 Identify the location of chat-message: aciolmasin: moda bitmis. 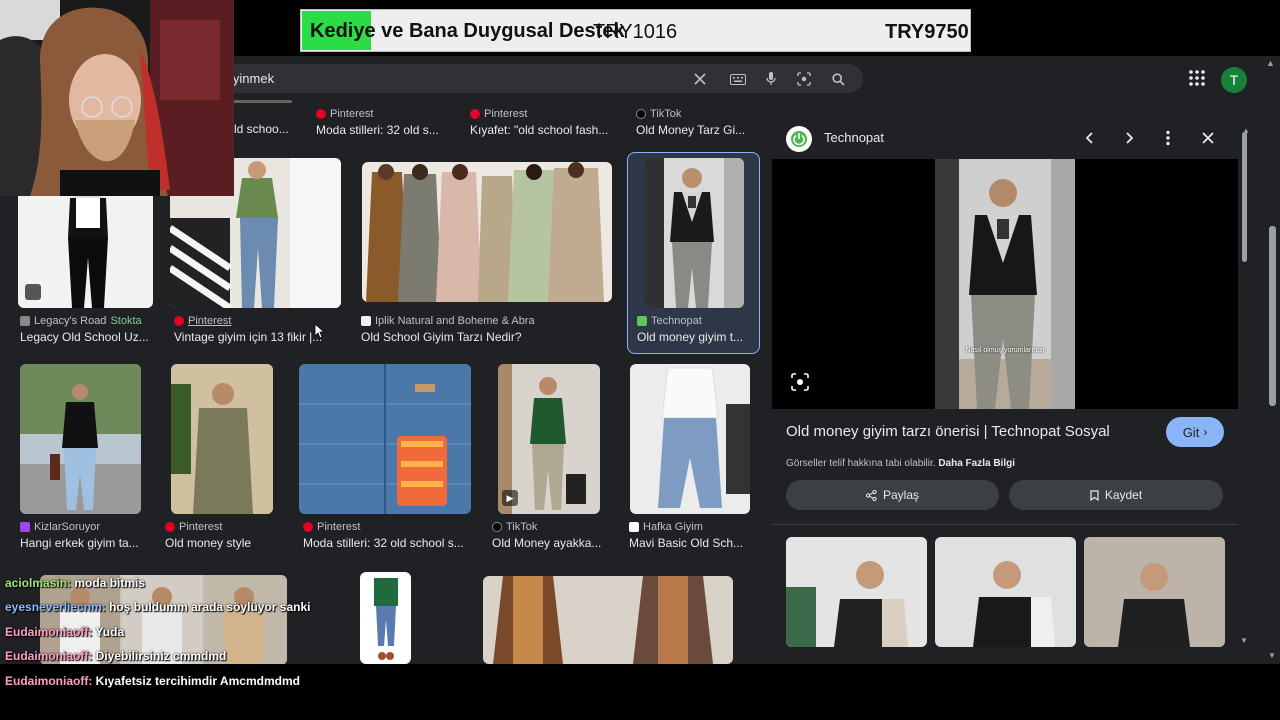
(75, 583).